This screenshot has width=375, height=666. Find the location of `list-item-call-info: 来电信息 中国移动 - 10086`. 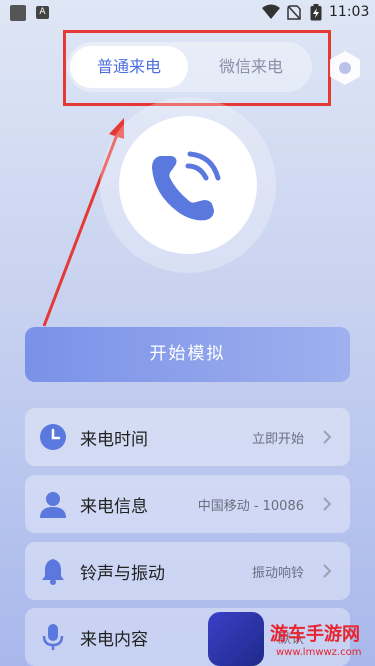

list-item-call-info: 来电信息 中国移动 - 10086 is located at coordinates (187, 504).